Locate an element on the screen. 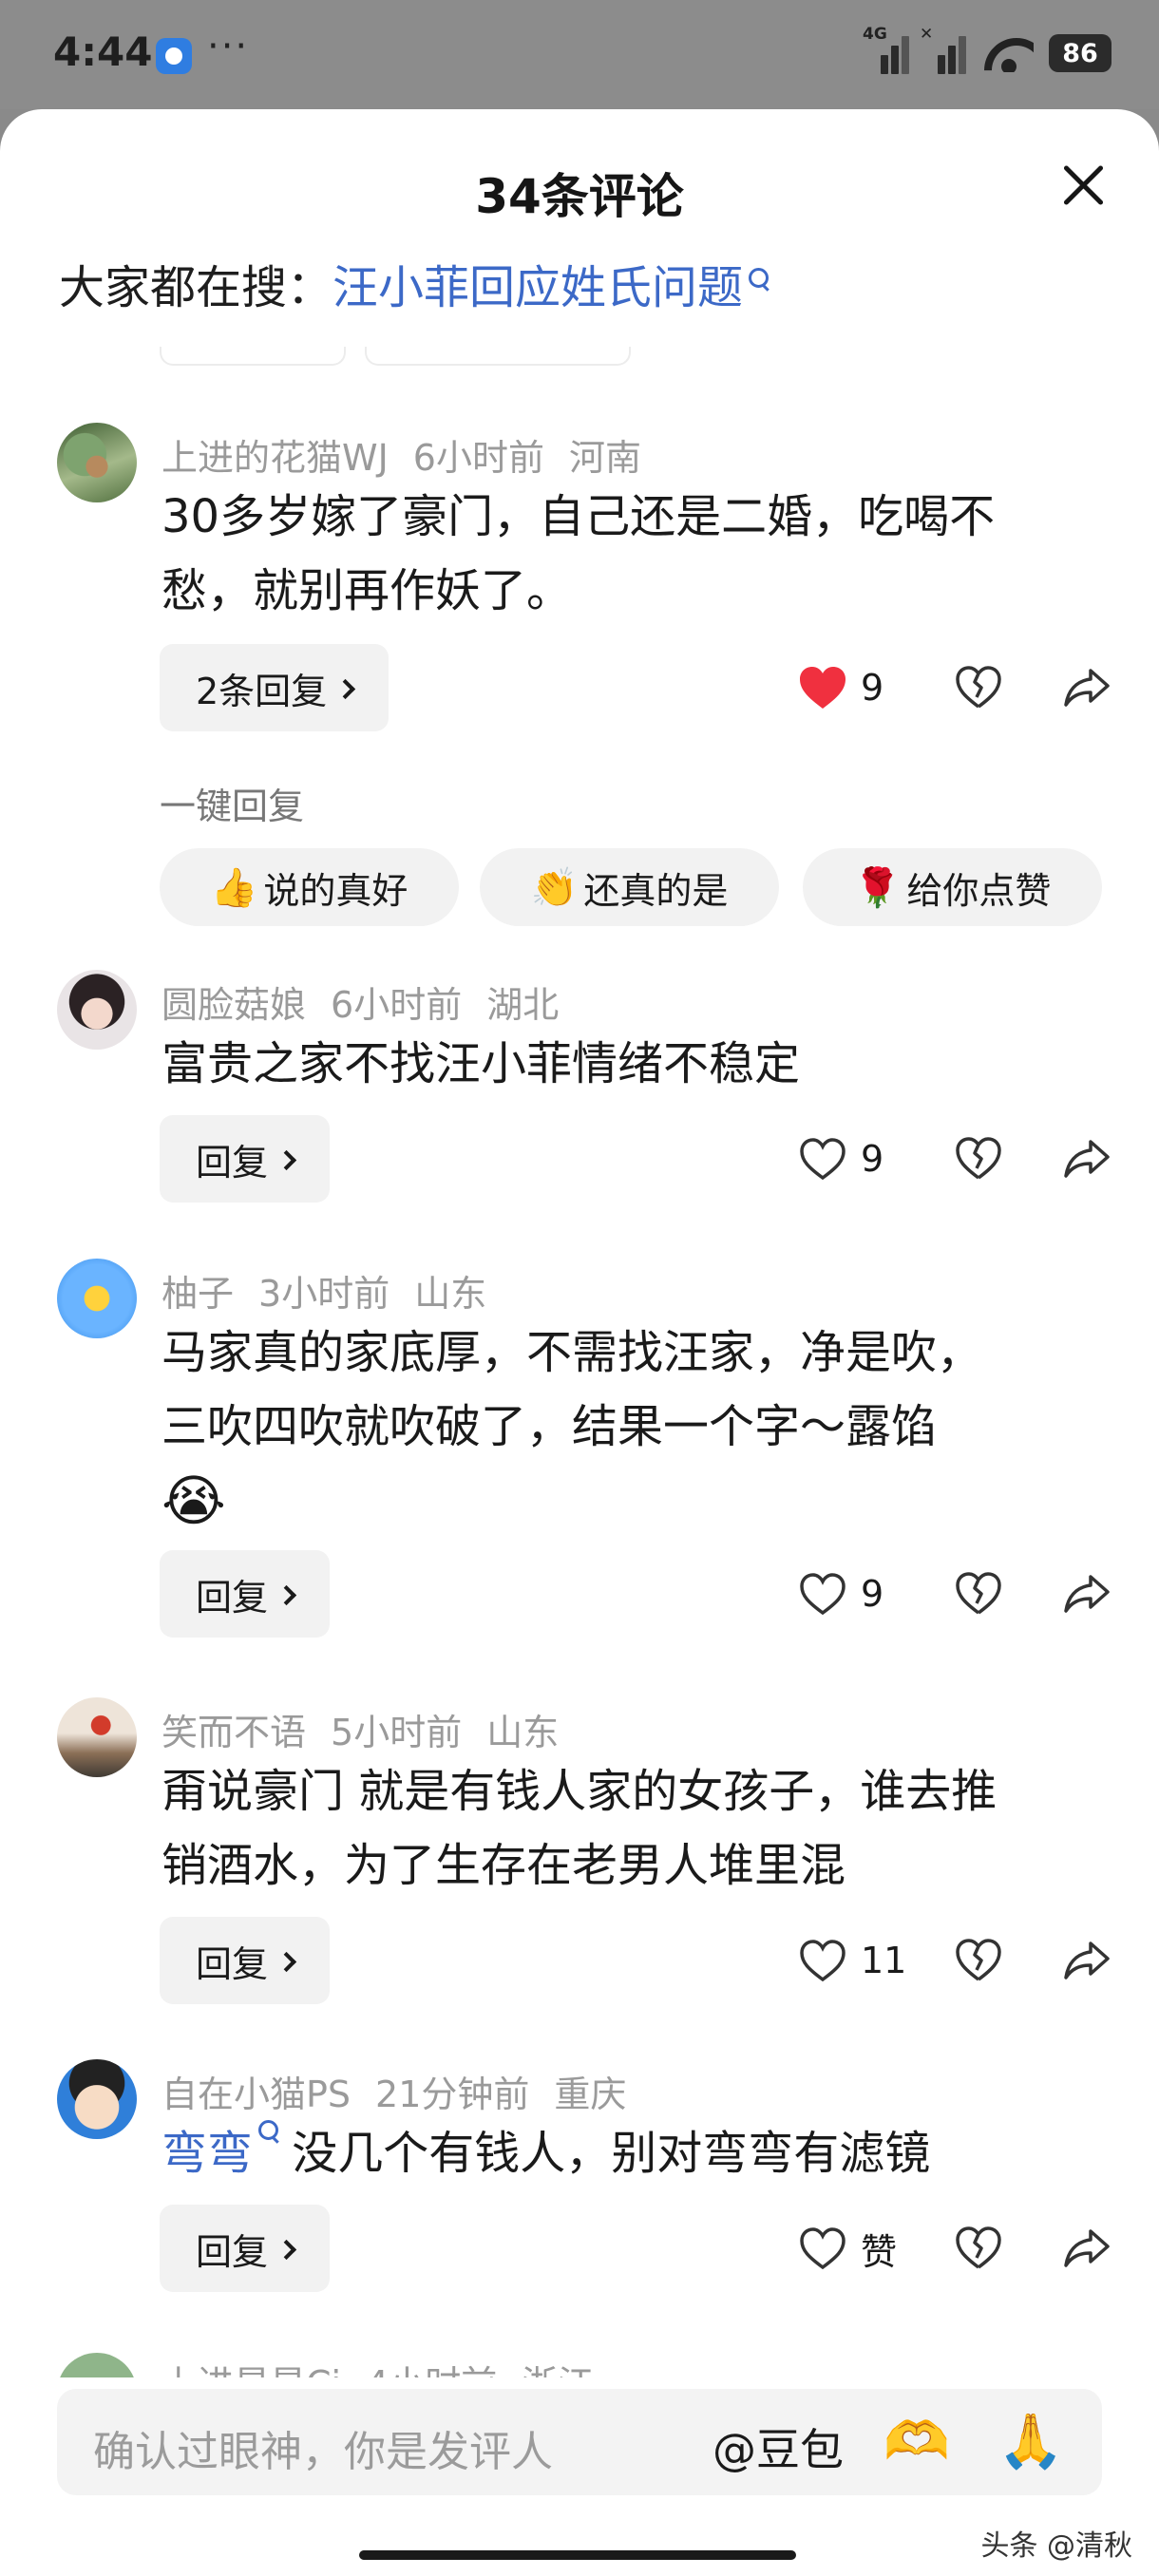  thumbs-up-icon: 👍 is located at coordinates (234, 887).